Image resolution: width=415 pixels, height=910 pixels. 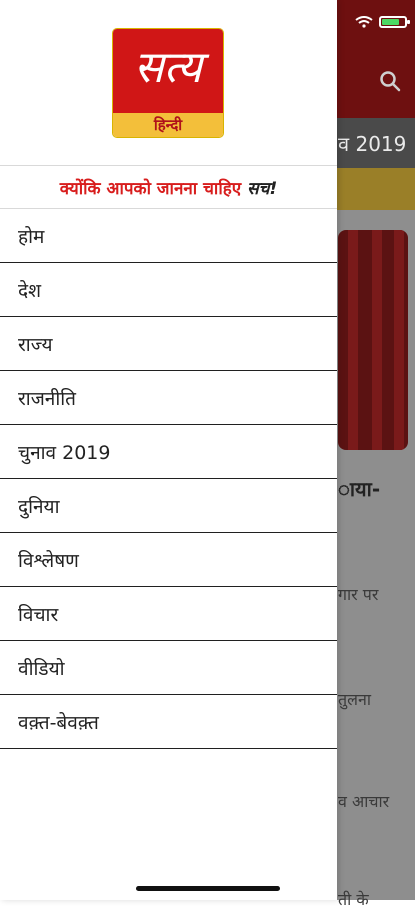 I want to click on logo-word: सत्य, so click(x=168, y=67).